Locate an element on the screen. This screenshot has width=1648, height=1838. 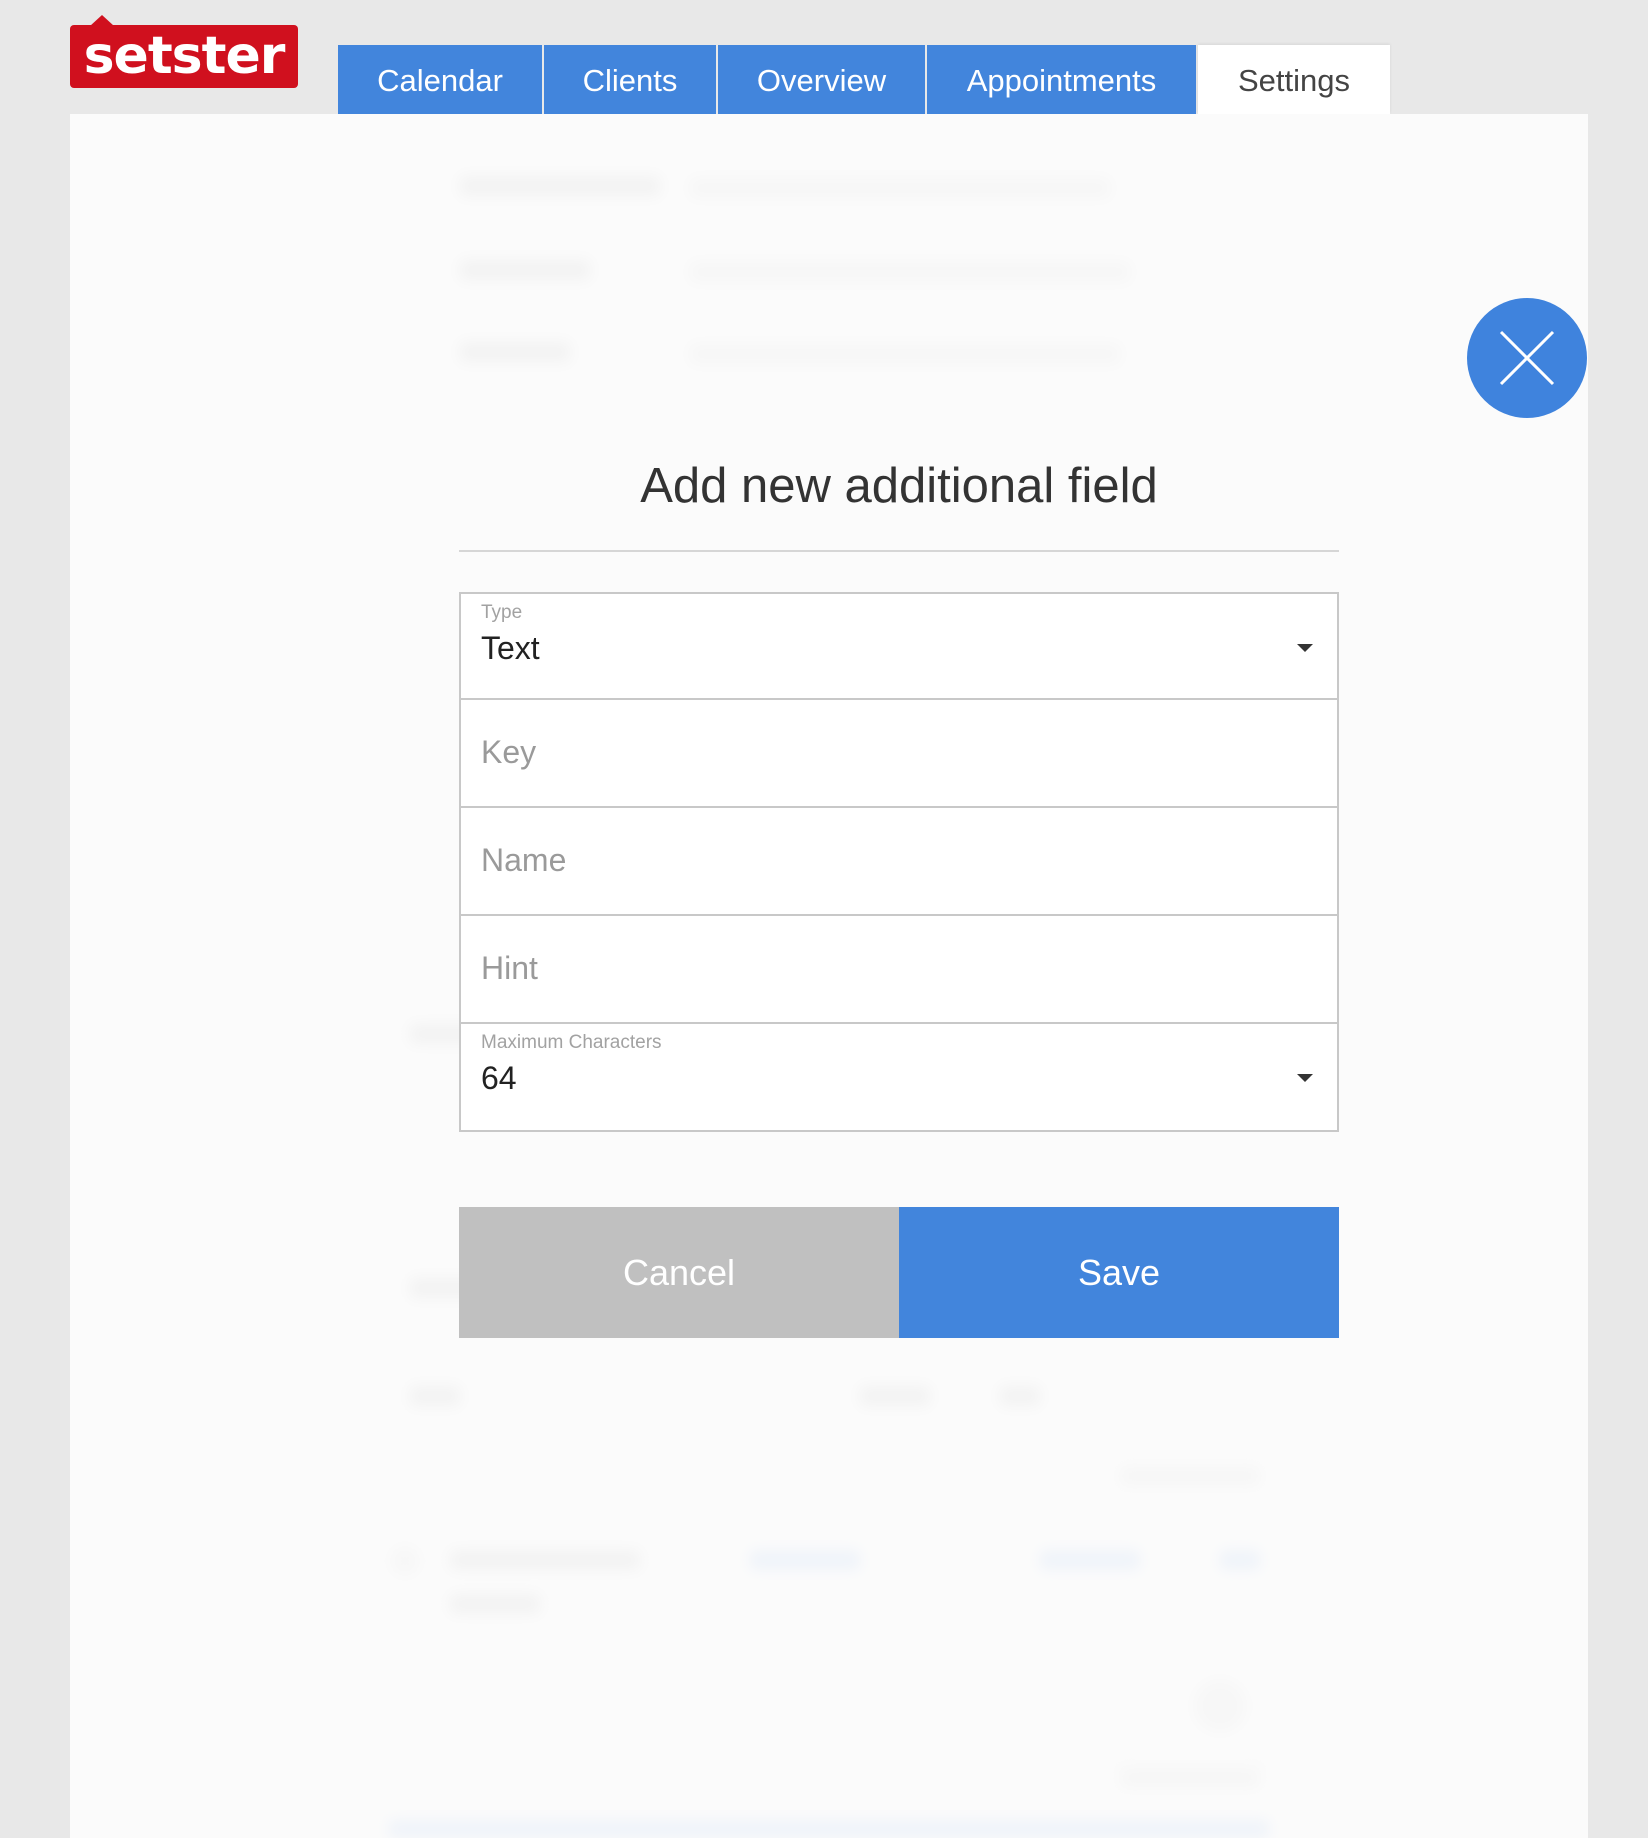
tab-appointments: Appointments is located at coordinates (1061, 79).